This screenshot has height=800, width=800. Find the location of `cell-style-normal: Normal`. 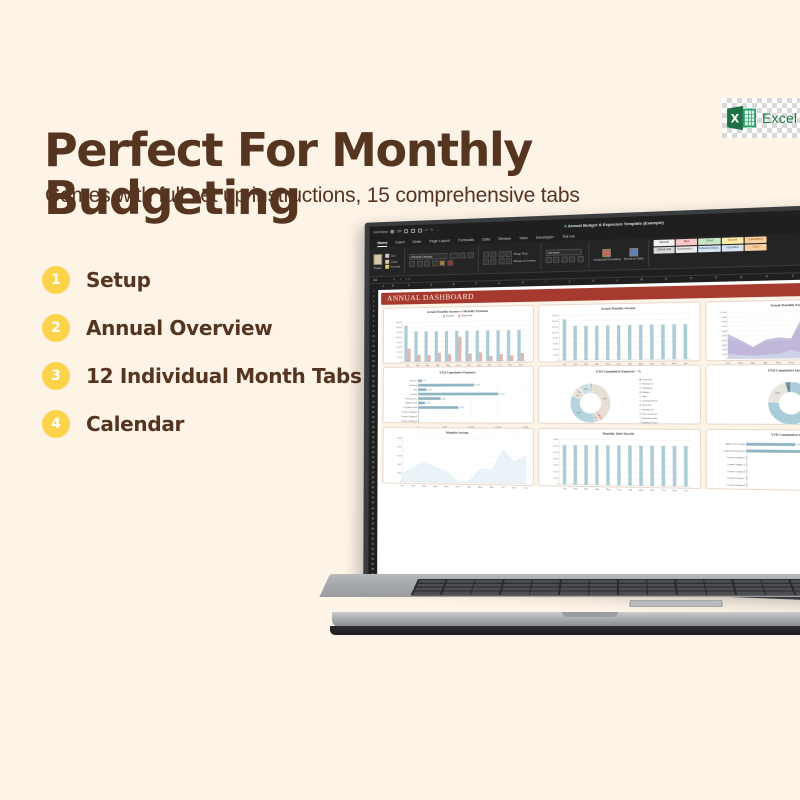

cell-style-normal: Normal is located at coordinates (664, 243).